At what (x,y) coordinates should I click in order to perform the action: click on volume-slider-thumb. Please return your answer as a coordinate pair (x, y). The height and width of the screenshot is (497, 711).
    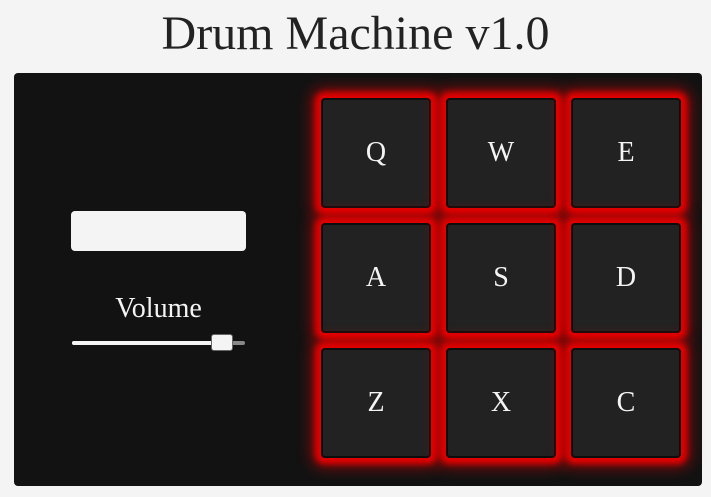
    Looking at the image, I should click on (221, 342).